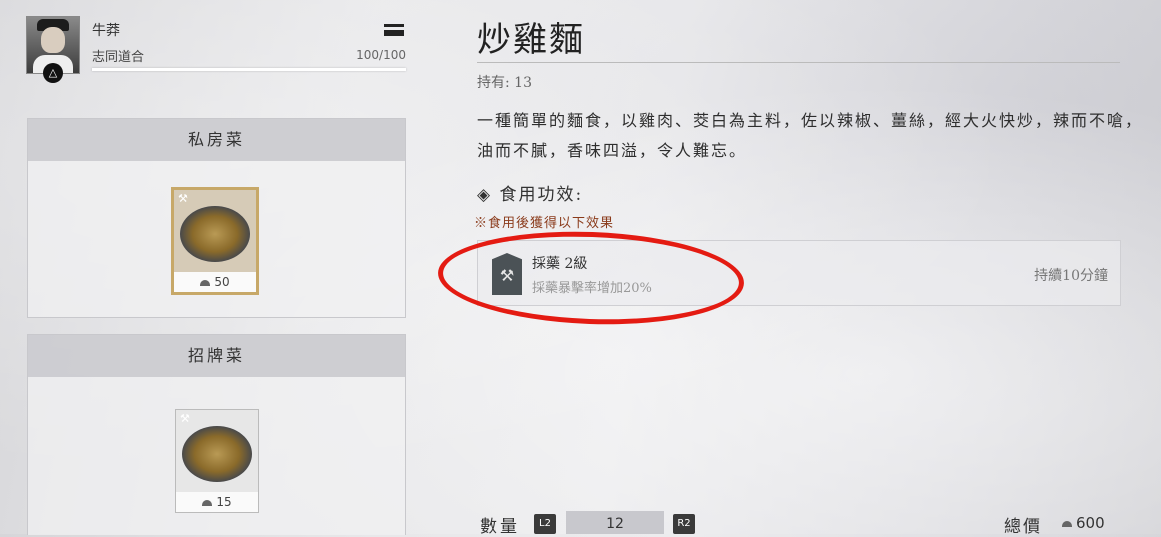 Image resolution: width=1161 pixels, height=537 pixels. Describe the element at coordinates (531, 40) in the screenshot. I see `dish-title: 炒雞麵` at that location.